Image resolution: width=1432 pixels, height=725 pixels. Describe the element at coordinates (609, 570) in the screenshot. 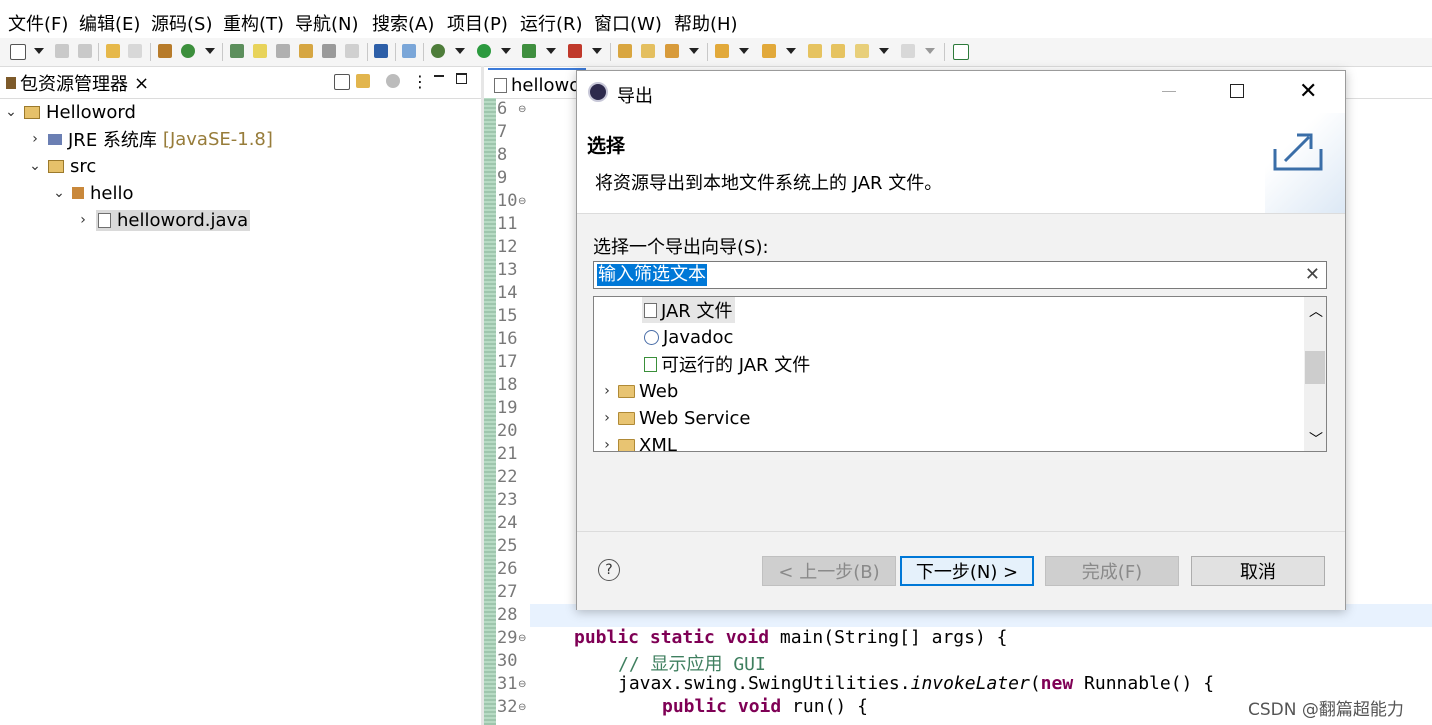

I see `help-icon: ?` at that location.